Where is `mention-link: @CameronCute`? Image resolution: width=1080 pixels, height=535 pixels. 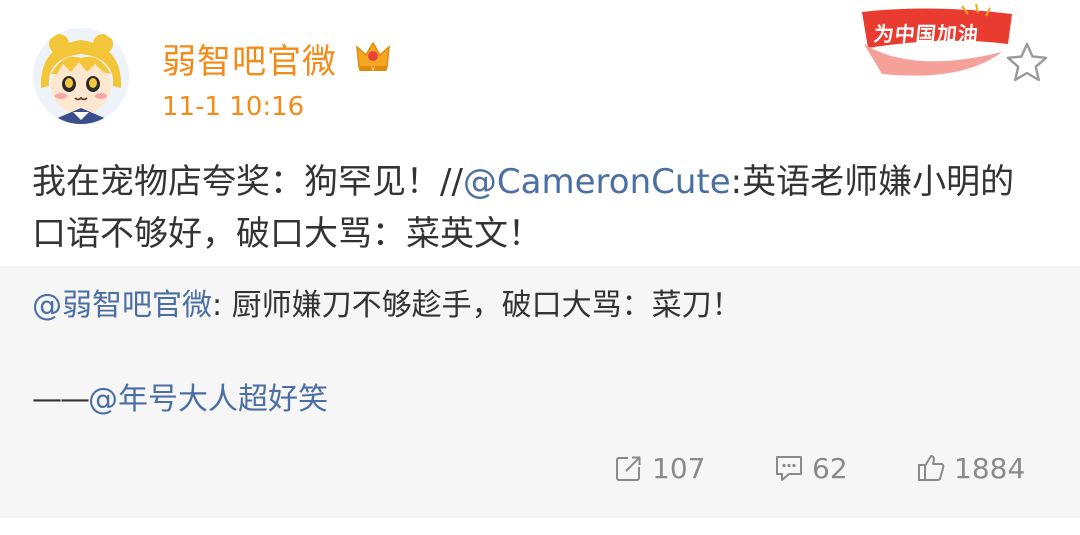
mention-link: @CameronCute is located at coordinates (597, 182).